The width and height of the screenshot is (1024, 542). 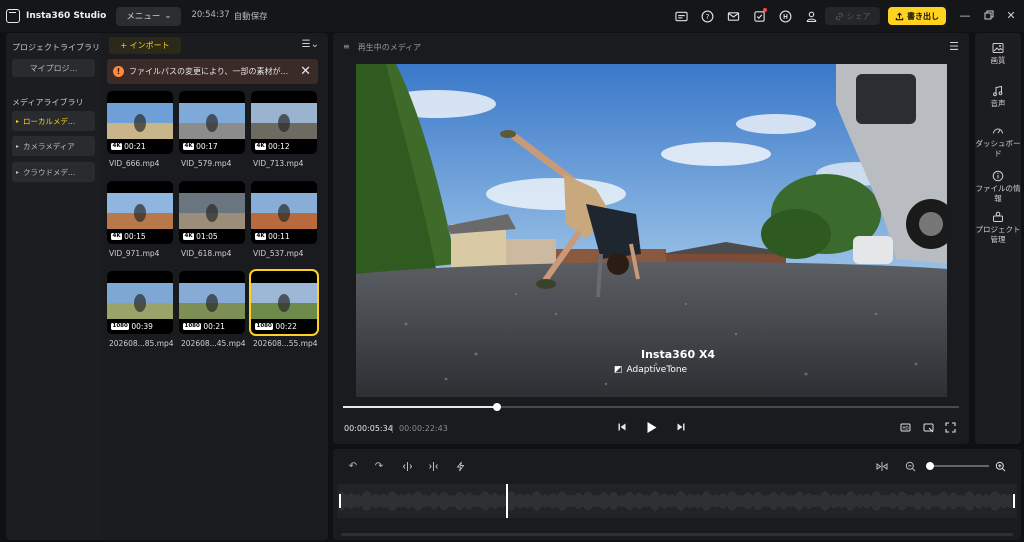 What do you see at coordinates (917, 16) in the screenshot?
I see `export-button: 書き出し` at bounding box center [917, 16].